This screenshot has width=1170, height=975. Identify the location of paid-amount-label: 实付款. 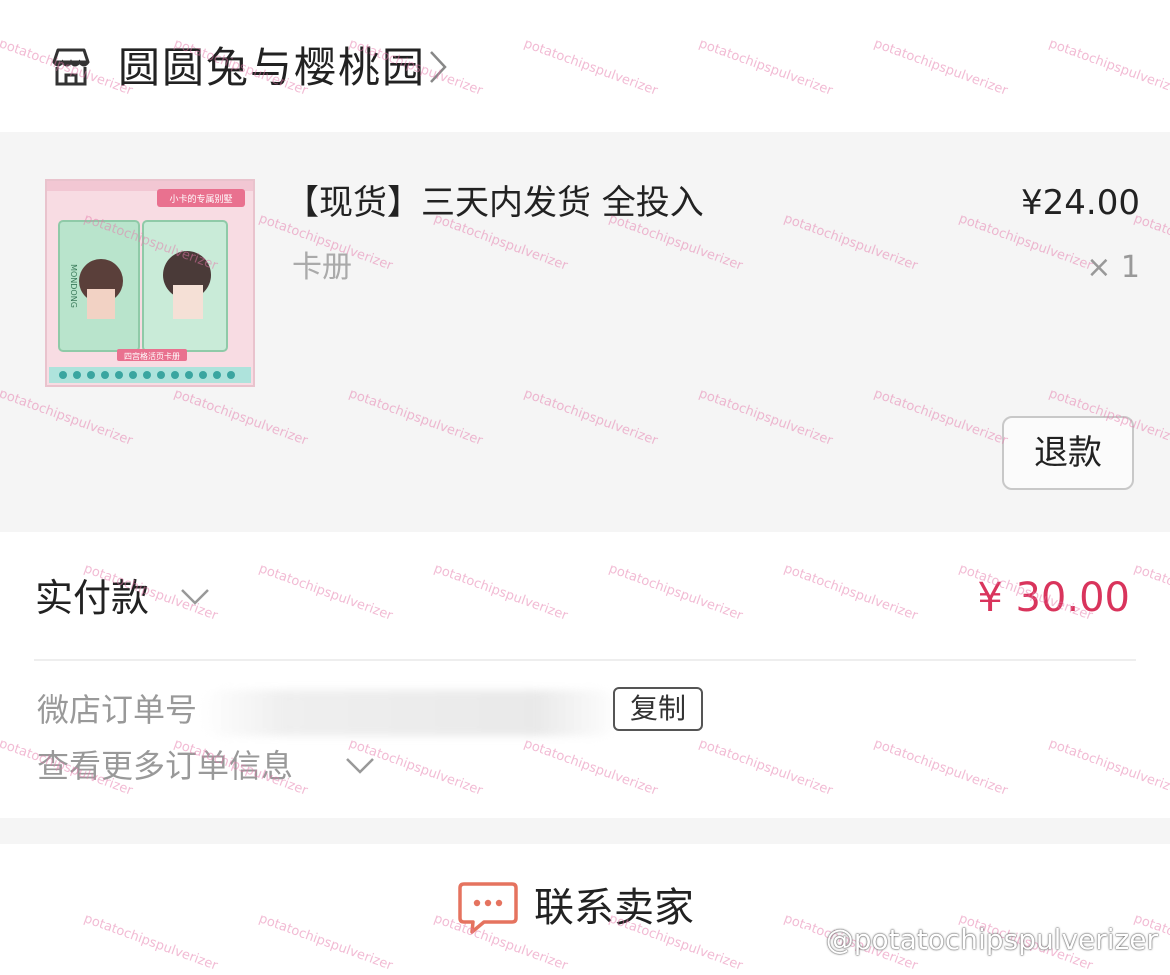
(92, 598).